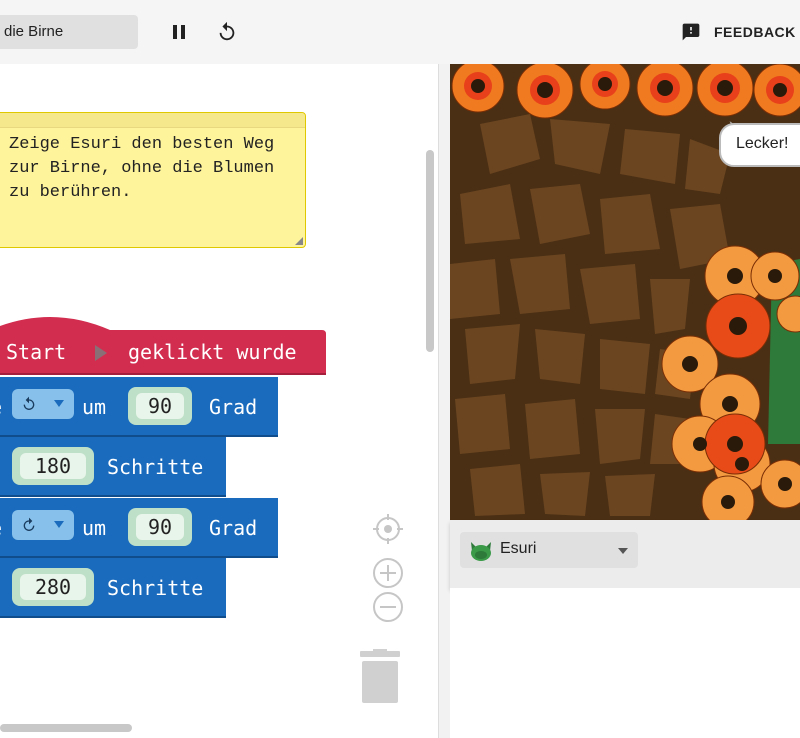 The image size is (800, 738). I want to click on turn-right-block: e um 90 Grad, so click(139, 528).